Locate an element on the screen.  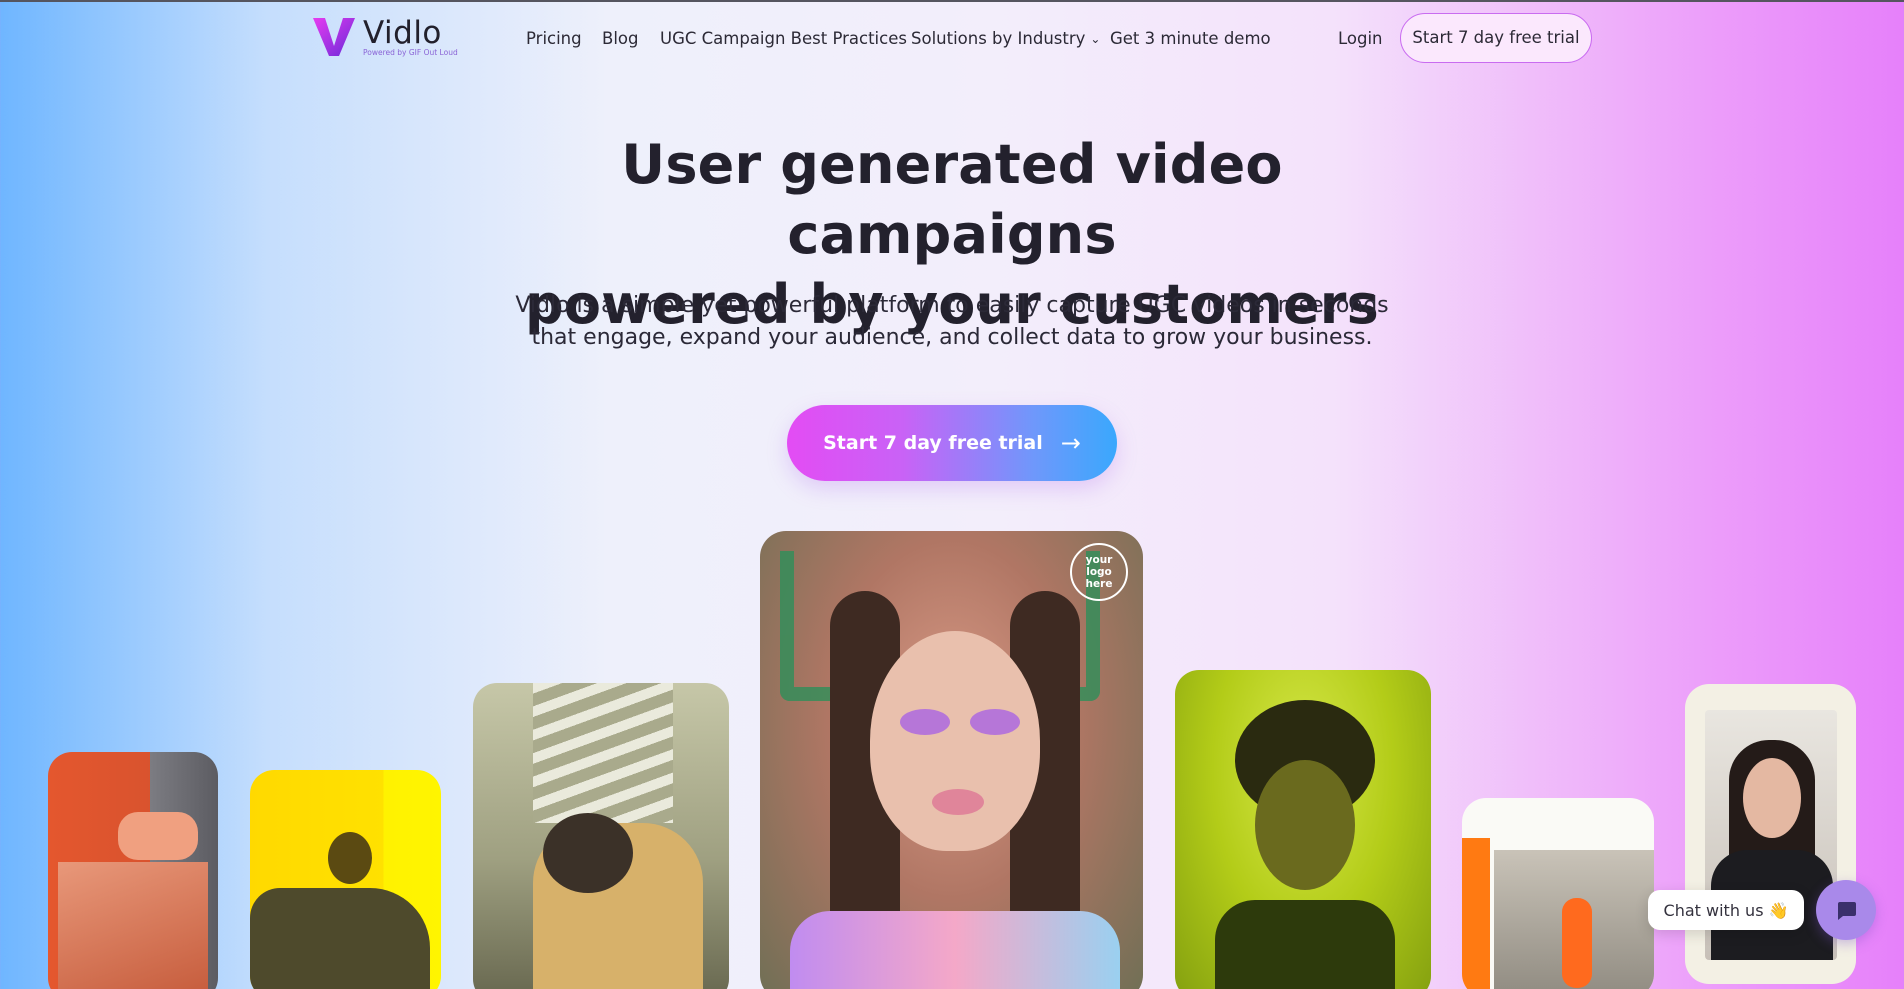
video-card-phone is located at coordinates (1770, 834).